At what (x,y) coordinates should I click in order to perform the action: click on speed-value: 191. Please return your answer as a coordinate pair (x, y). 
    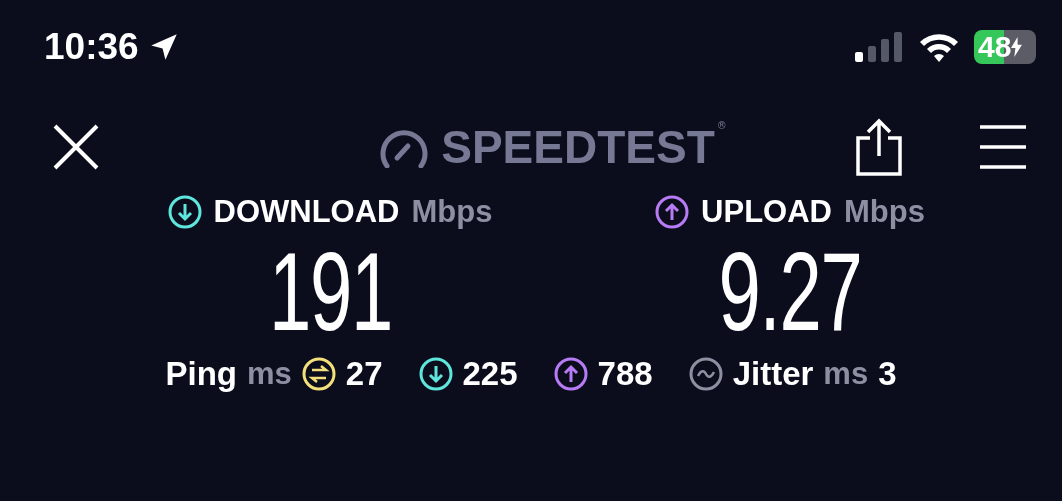
    Looking at the image, I should click on (330, 292).